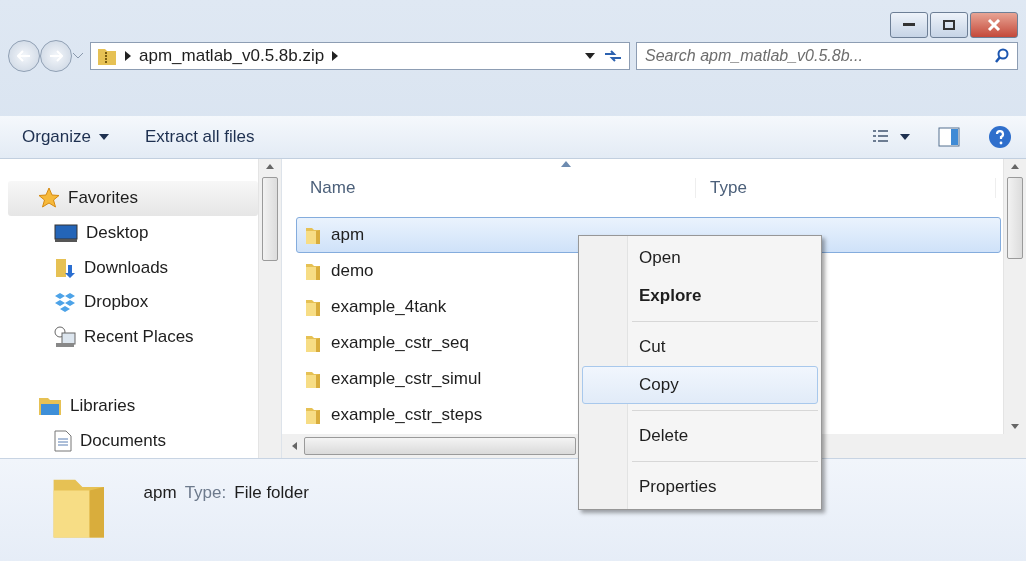 Image resolution: width=1026 pixels, height=561 pixels. Describe the element at coordinates (271, 493) in the screenshot. I see `type-value: File folder` at that location.